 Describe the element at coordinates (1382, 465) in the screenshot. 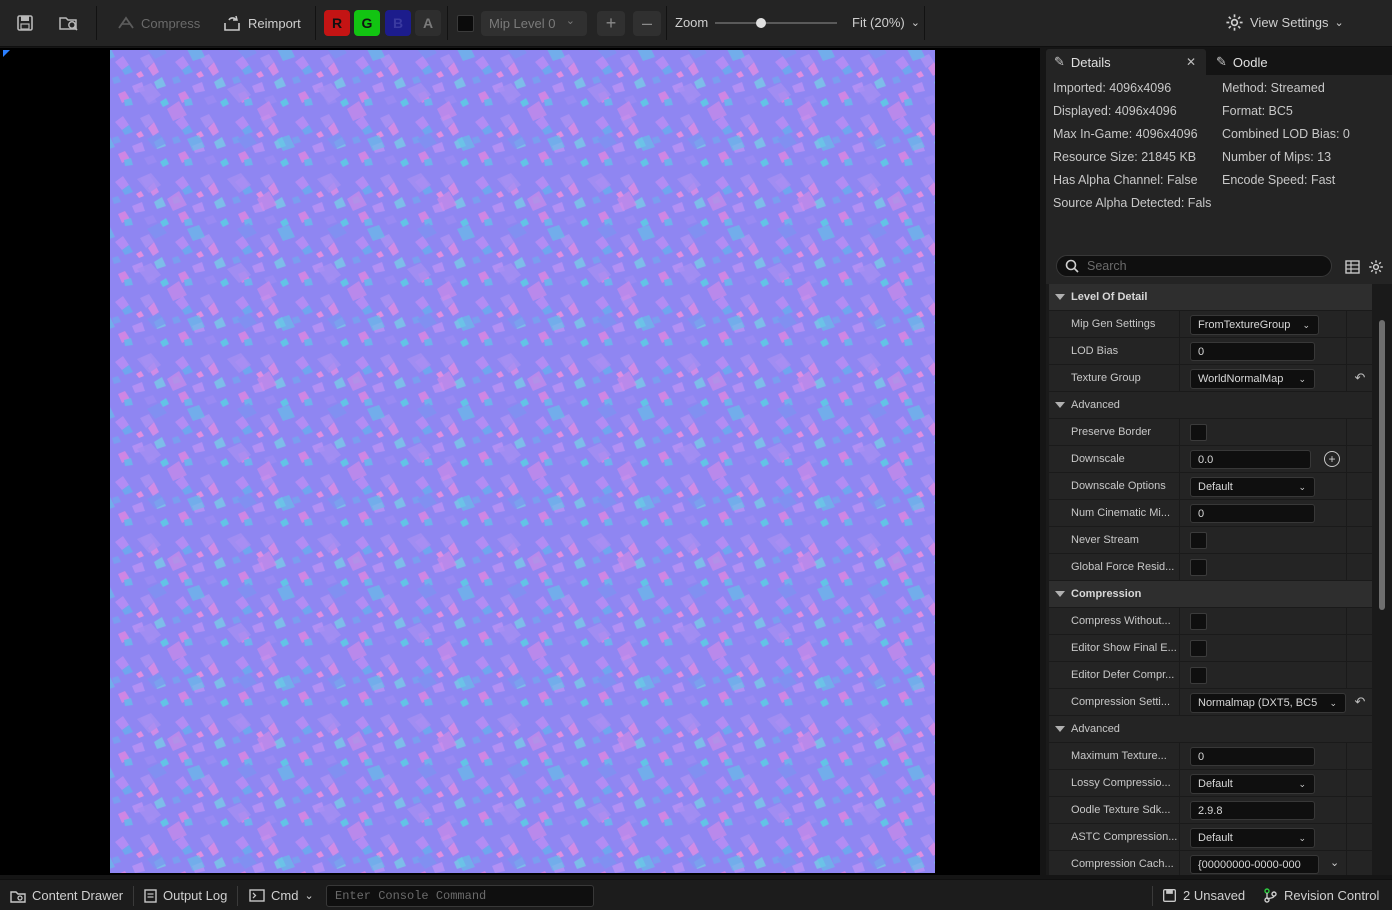

I see `details-scrollbar` at that location.